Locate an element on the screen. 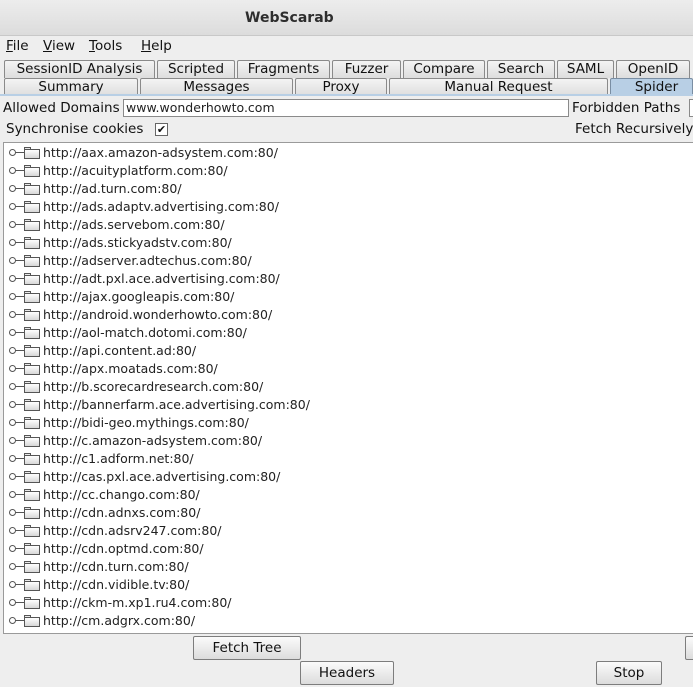 The image size is (693, 687). tree-row: http://ad.turn.com:80/ is located at coordinates (348, 189).